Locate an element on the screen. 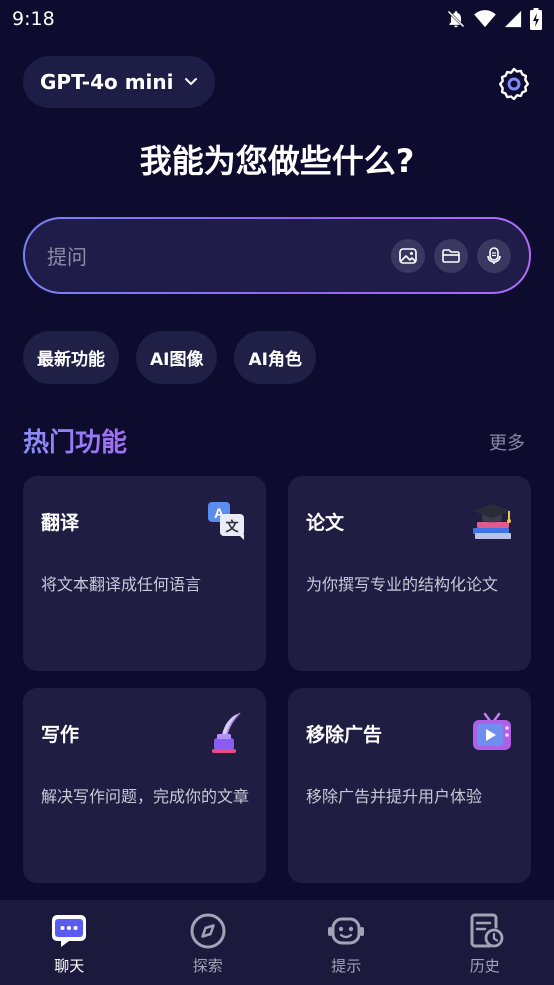 Image resolution: width=554 pixels, height=985 pixels. feature-card-essay: 论文 为你撰写专业的结构化论文 is located at coordinates (409, 573).